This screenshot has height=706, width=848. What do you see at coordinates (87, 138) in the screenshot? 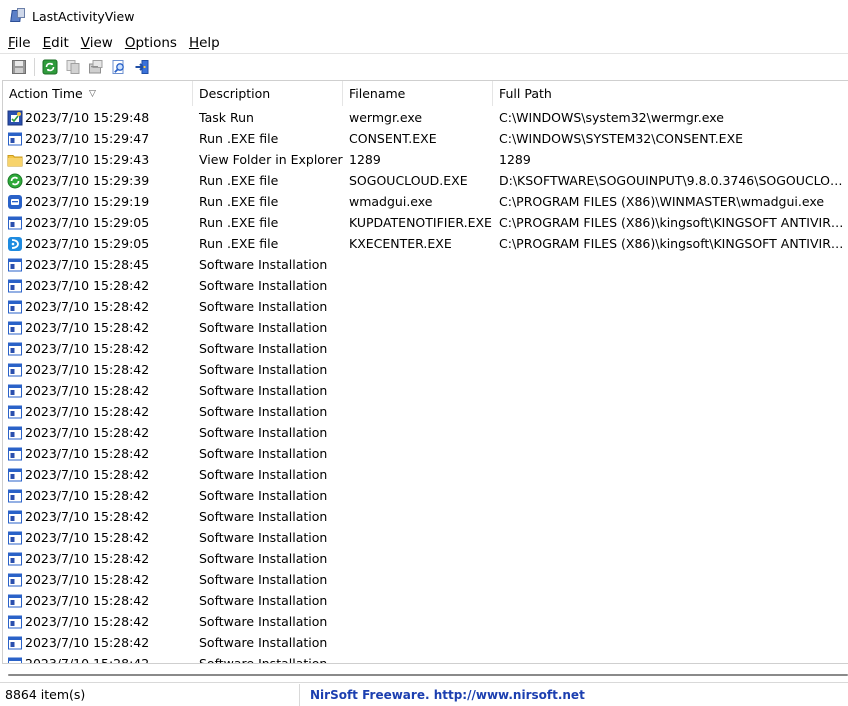
I see `time-text: 2023/7/10 15:29:47` at bounding box center [87, 138].